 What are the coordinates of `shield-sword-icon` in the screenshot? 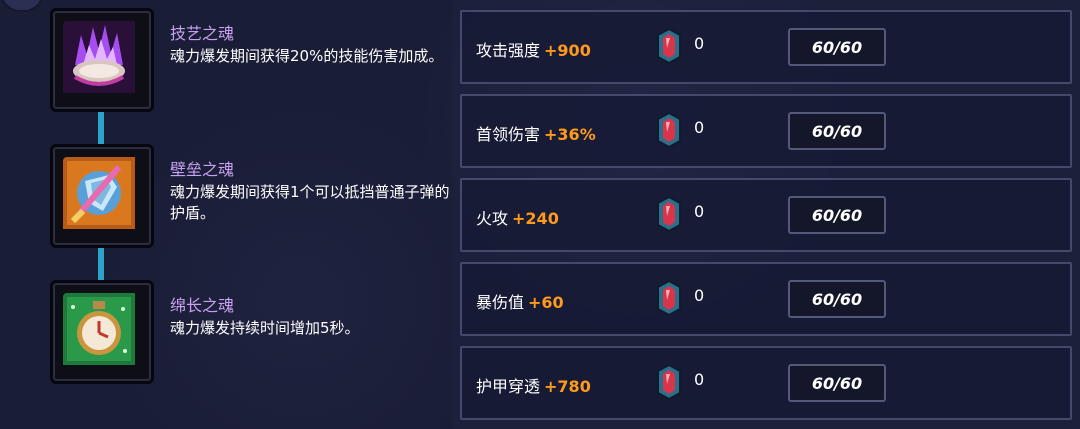 It's located at (102, 196).